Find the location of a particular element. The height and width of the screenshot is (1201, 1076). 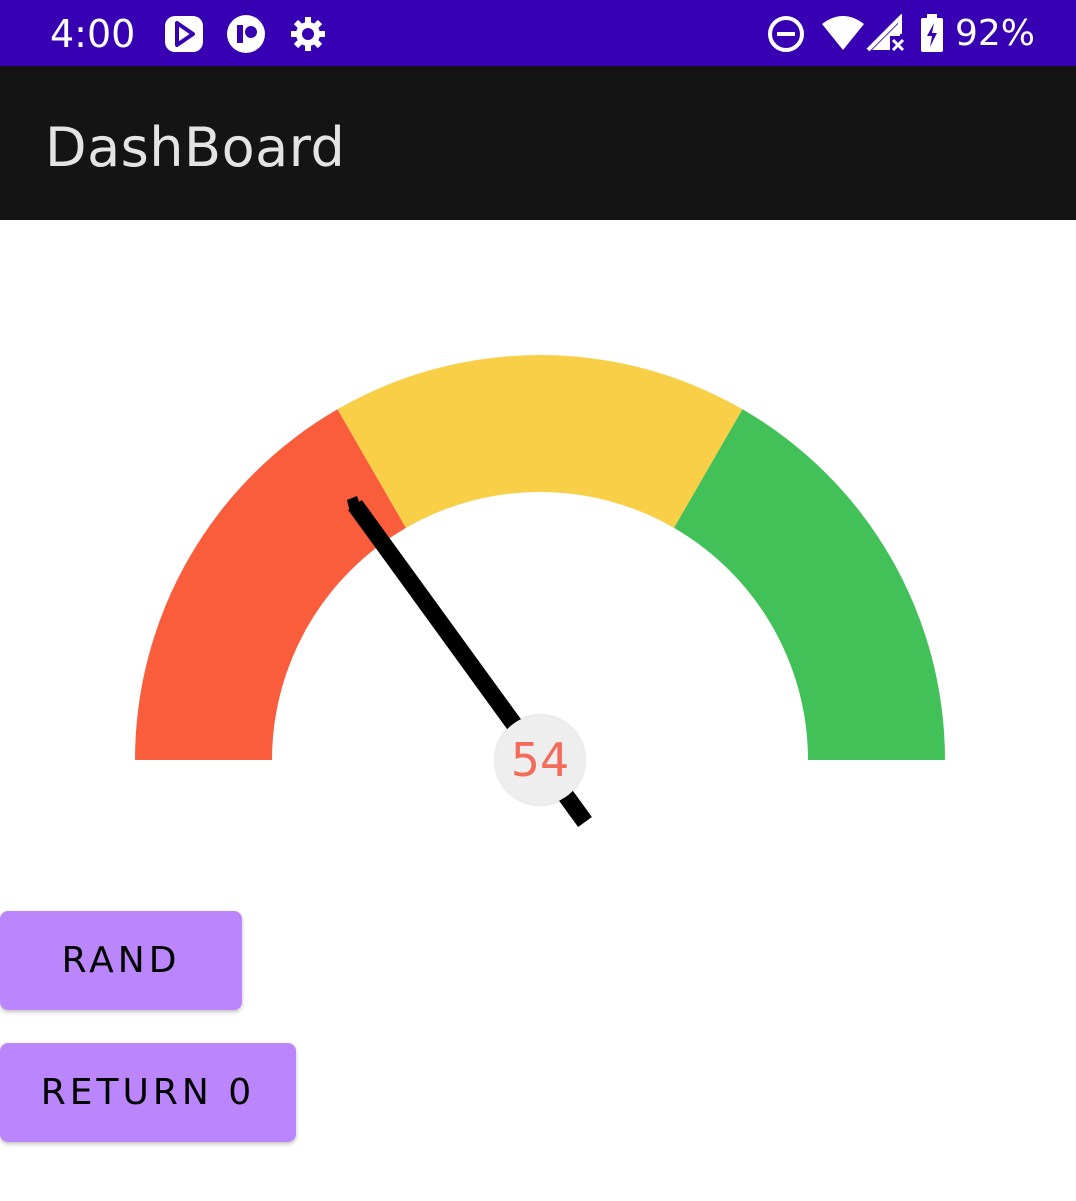

gauge-segment-green is located at coordinates (809, 584).